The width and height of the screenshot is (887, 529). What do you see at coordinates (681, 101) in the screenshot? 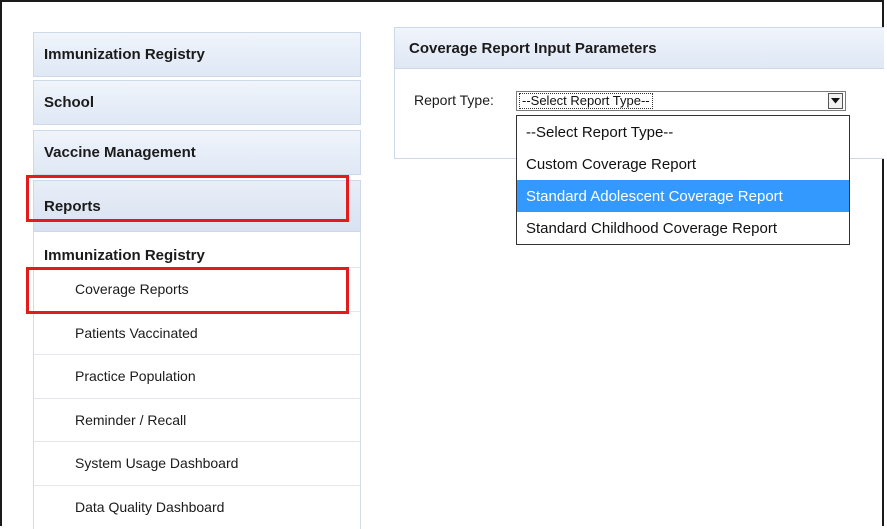
I see `report-type-select: --Select Report Type--` at bounding box center [681, 101].